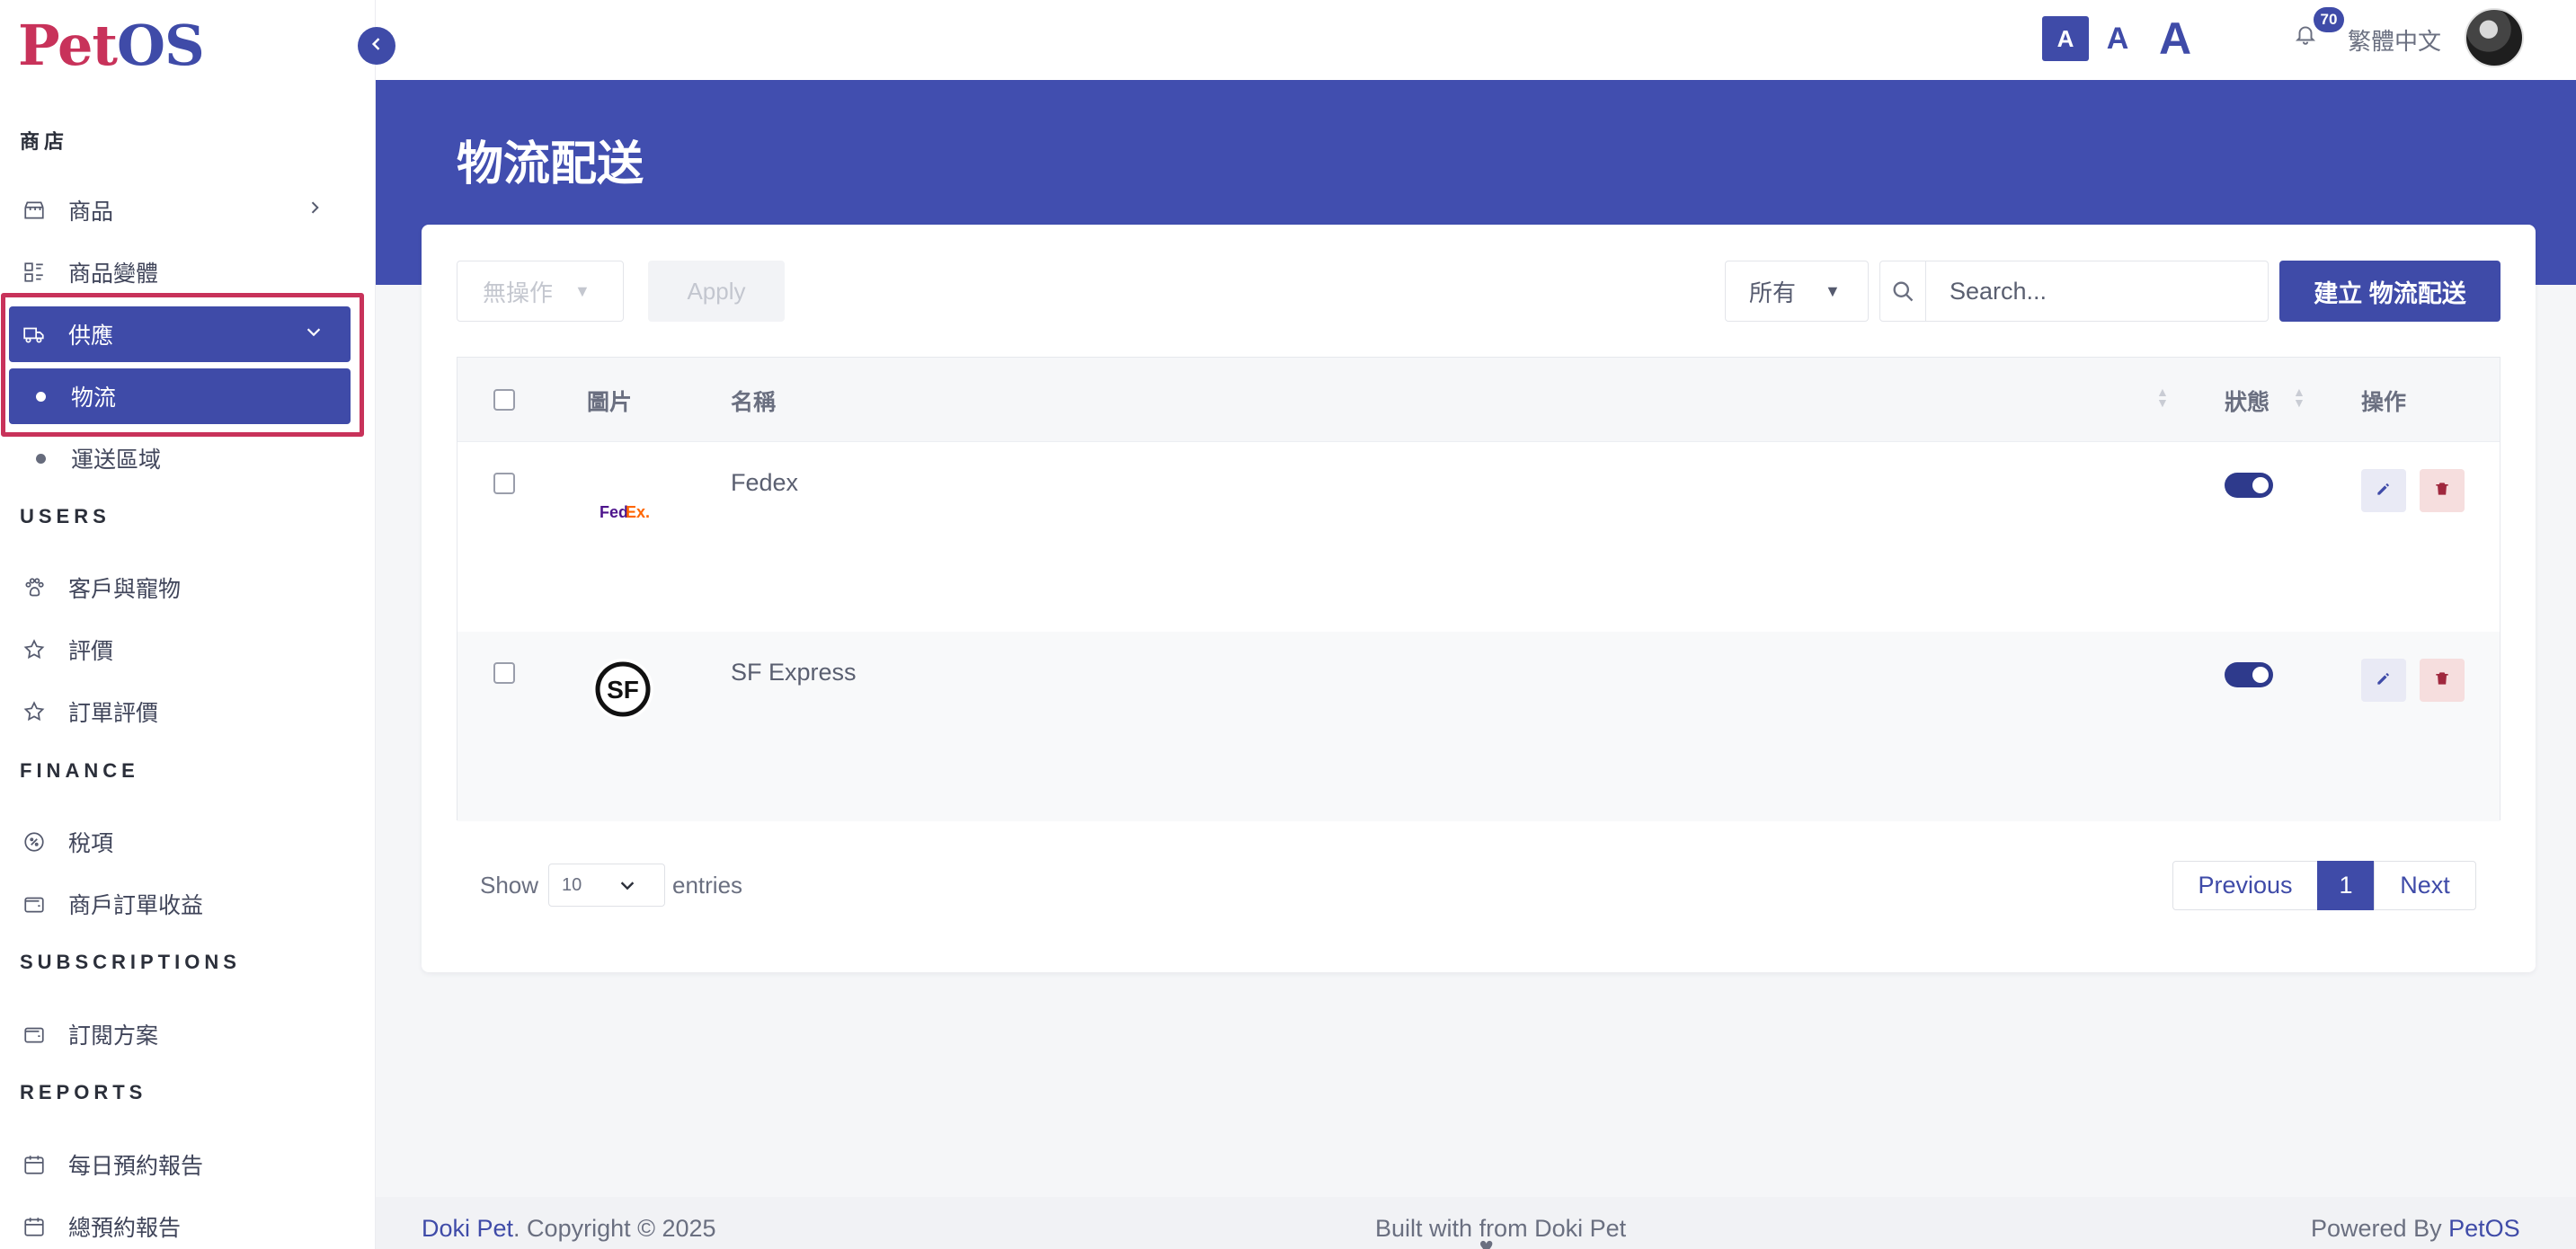 This screenshot has width=2576, height=1249. What do you see at coordinates (116, 460) in the screenshot?
I see `sidebar-item-label: 運送區域` at bounding box center [116, 460].